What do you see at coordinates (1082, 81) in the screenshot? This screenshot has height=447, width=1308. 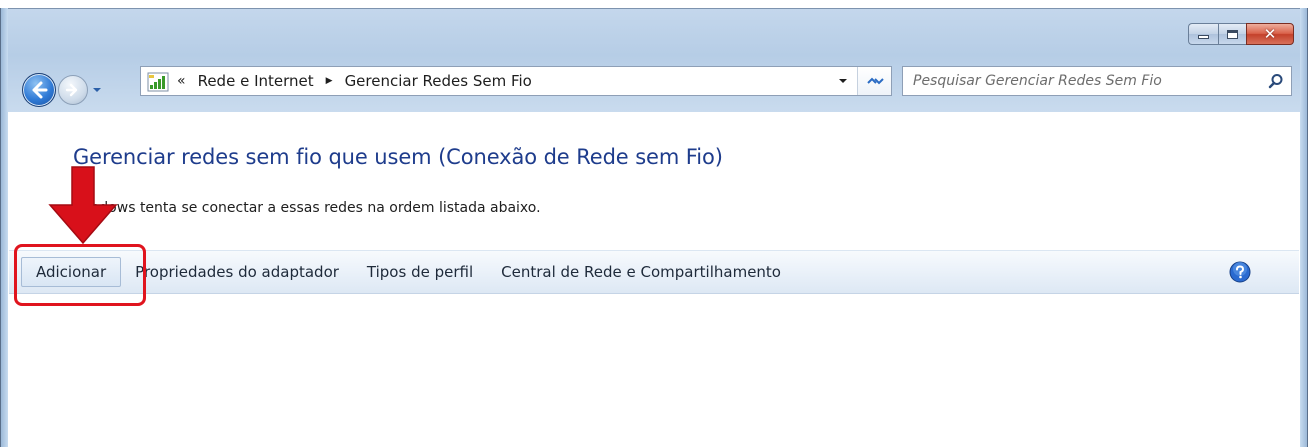 I see `search-input` at bounding box center [1082, 81].